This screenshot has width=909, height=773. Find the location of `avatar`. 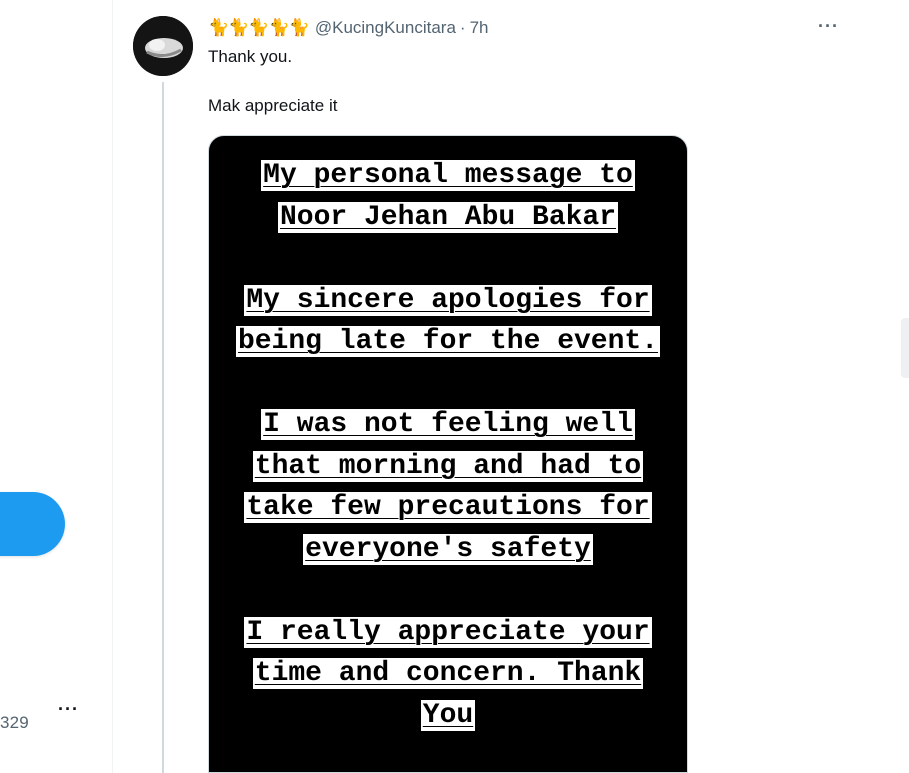

avatar is located at coordinates (163, 46).